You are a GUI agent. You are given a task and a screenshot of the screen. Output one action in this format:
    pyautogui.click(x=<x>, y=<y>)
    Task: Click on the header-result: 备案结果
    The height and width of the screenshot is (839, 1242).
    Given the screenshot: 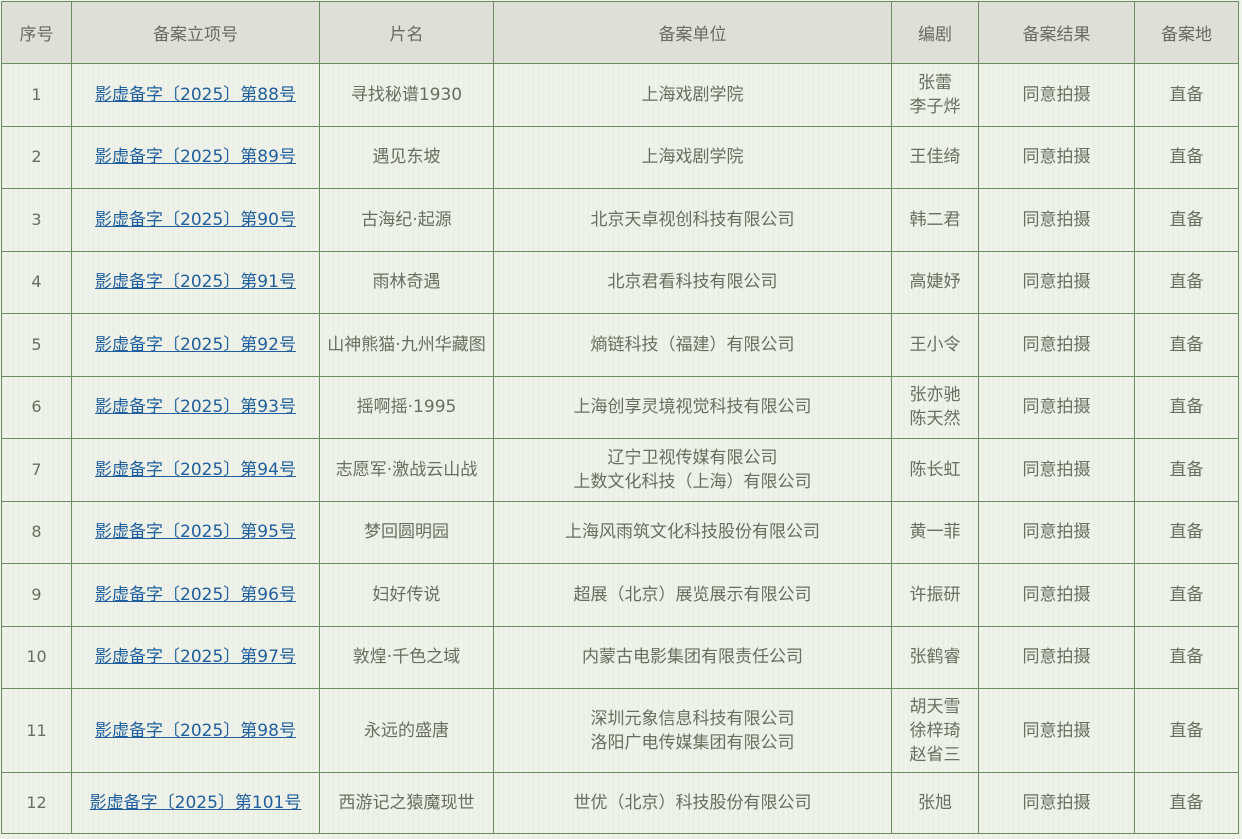 What is the action you would take?
    pyautogui.click(x=1056, y=32)
    